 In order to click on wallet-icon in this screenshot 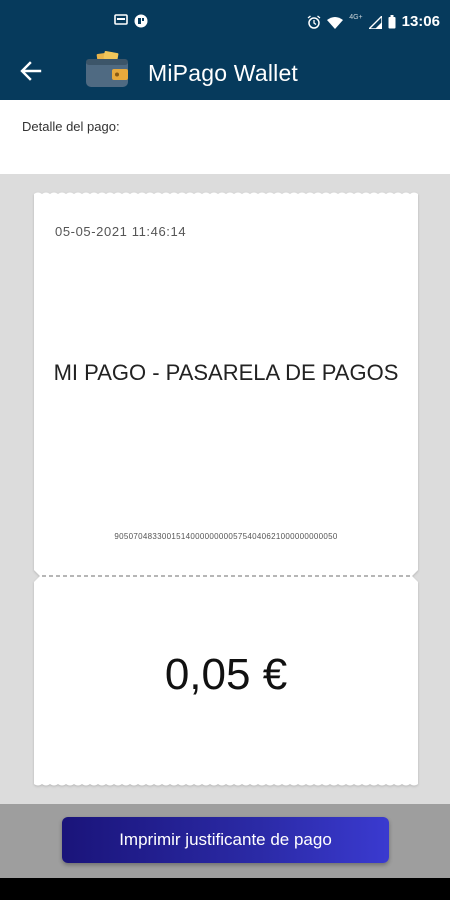, I will do `click(107, 69)`.